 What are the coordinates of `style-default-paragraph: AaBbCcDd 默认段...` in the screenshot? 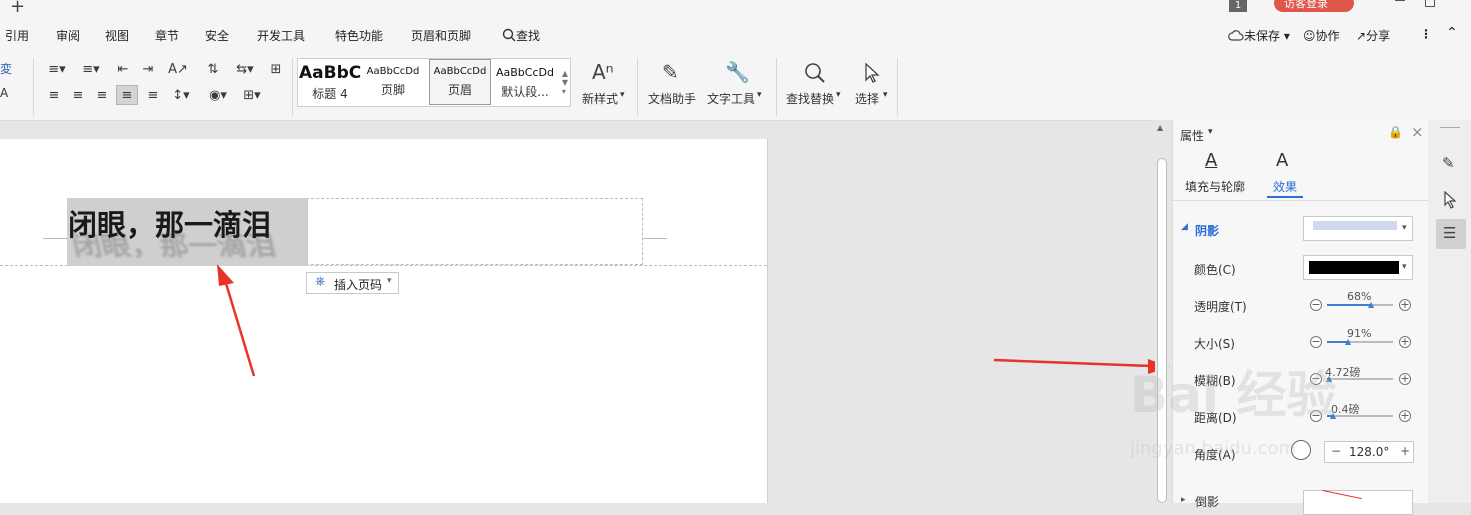 It's located at (525, 82).